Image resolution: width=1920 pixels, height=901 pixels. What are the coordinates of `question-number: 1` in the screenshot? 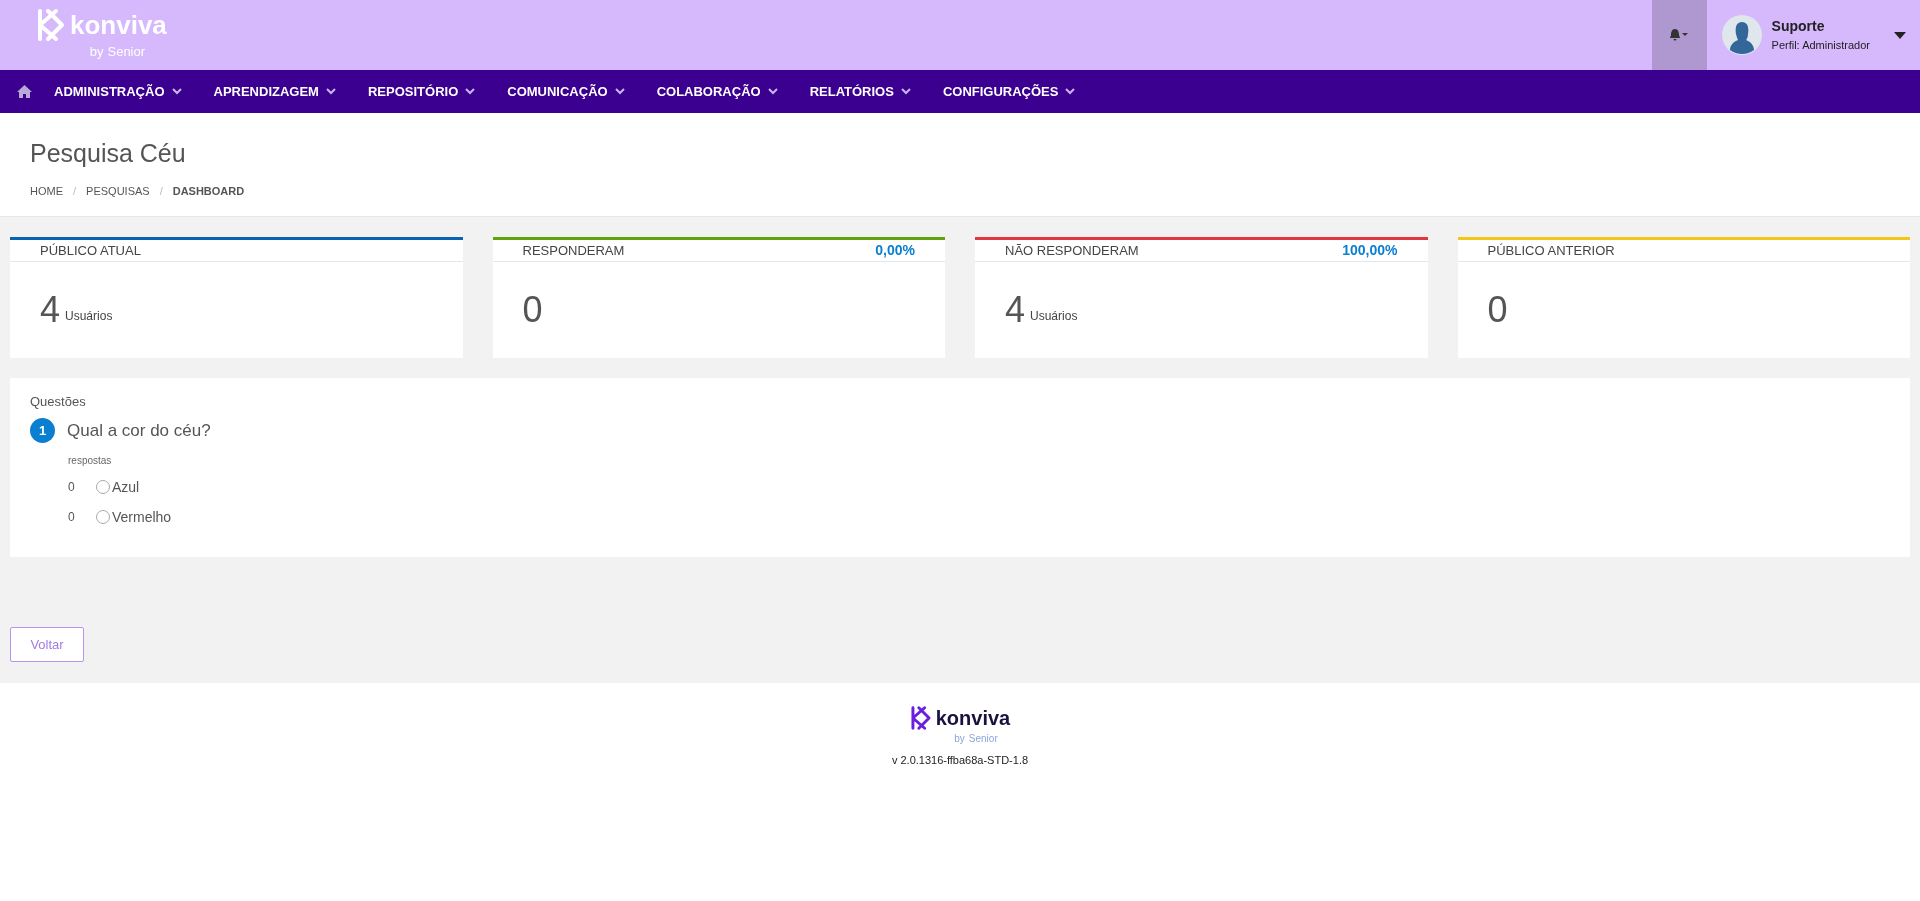 It's located at (42, 430).